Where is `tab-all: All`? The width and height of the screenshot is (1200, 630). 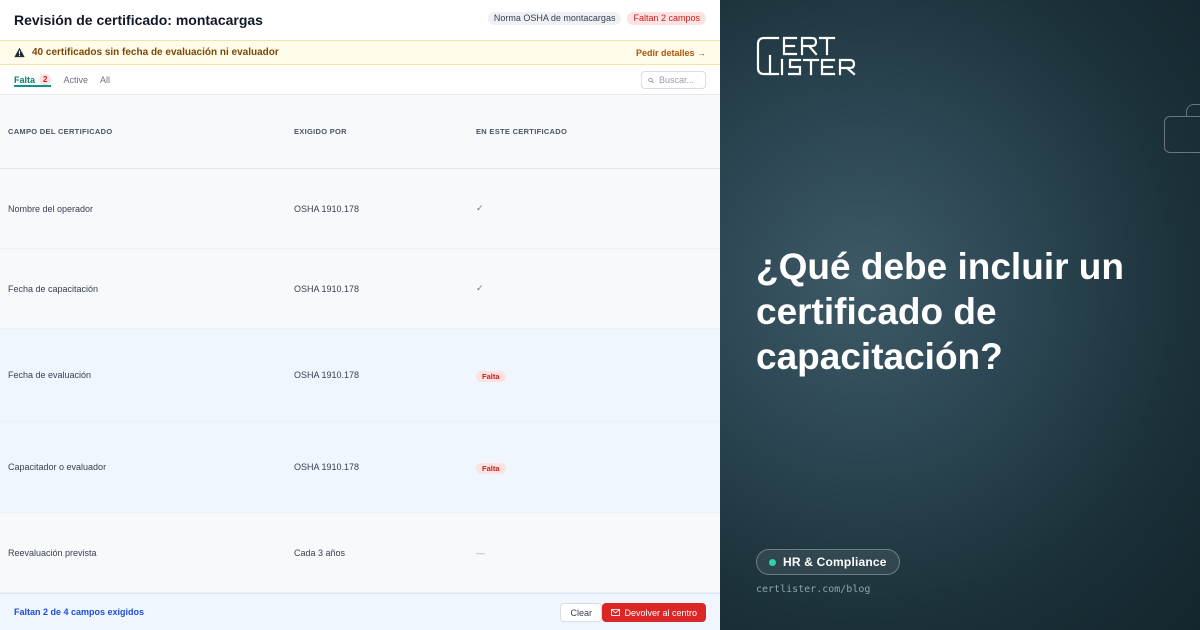
tab-all: All is located at coordinates (105, 80).